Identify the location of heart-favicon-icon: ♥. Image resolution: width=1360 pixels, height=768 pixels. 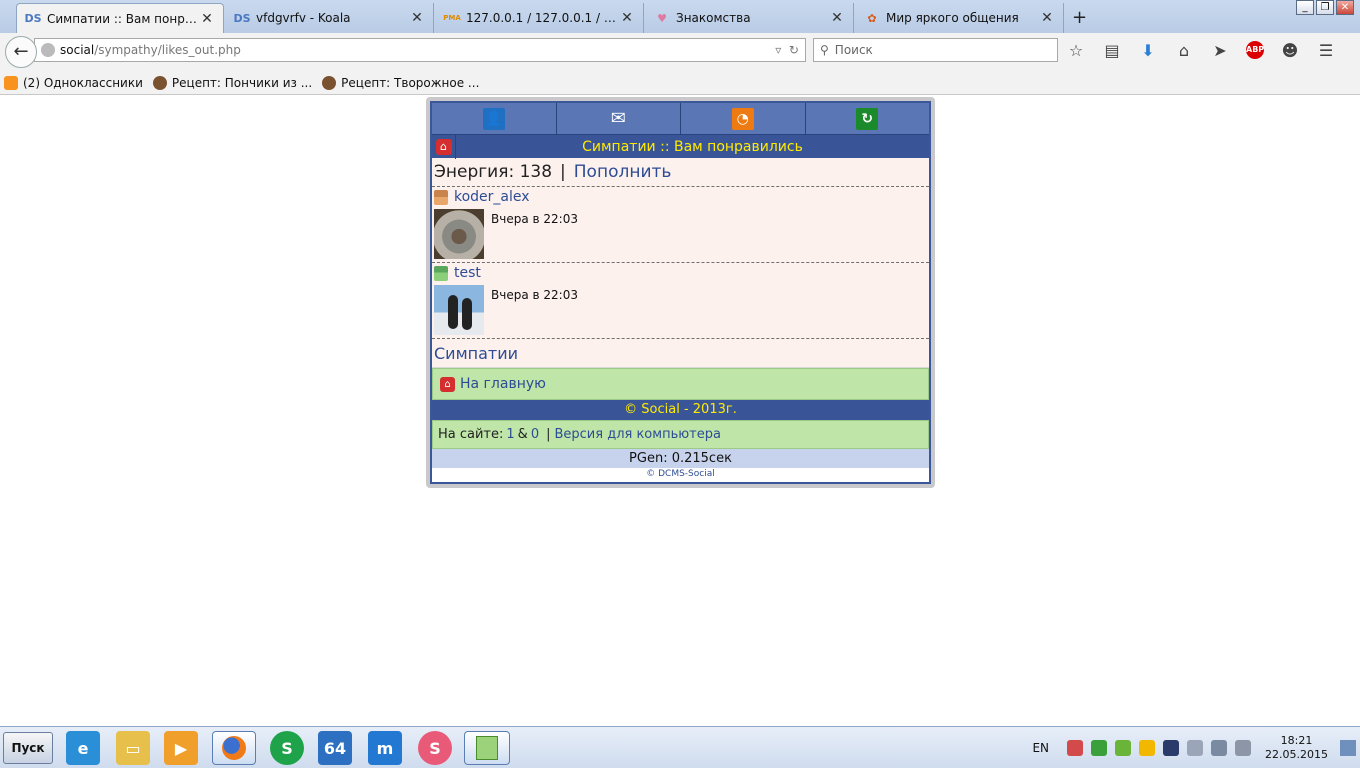
(662, 18).